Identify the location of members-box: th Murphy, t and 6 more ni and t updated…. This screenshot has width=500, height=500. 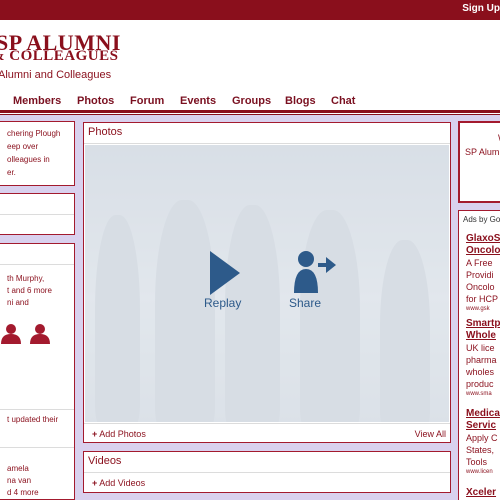
(37, 371).